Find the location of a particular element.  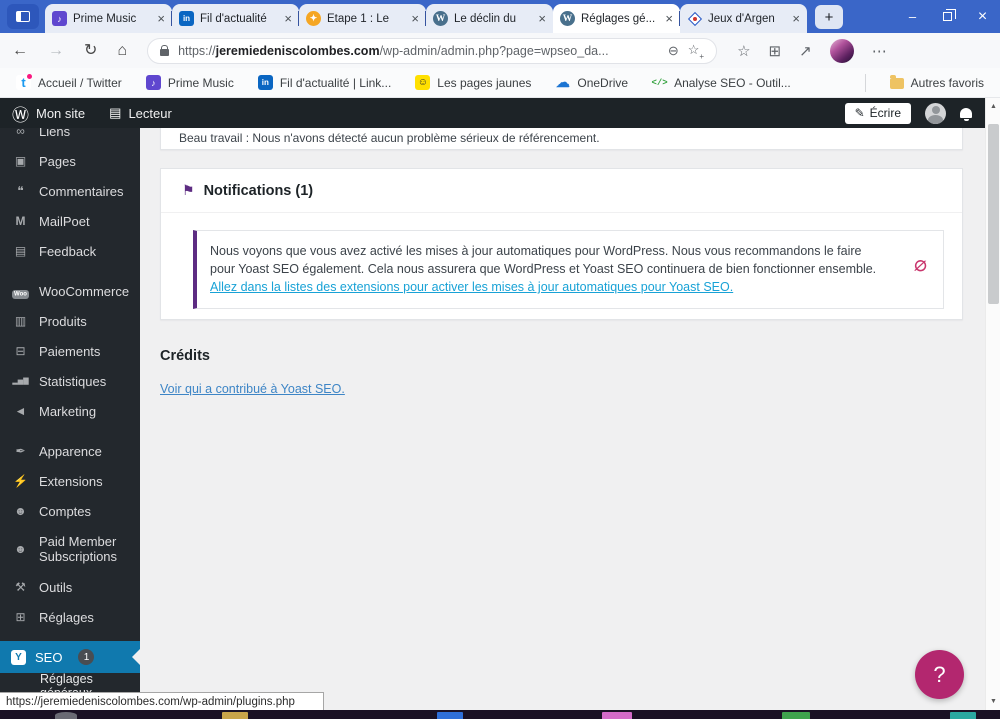

forward-button: → is located at coordinates (56, 50).